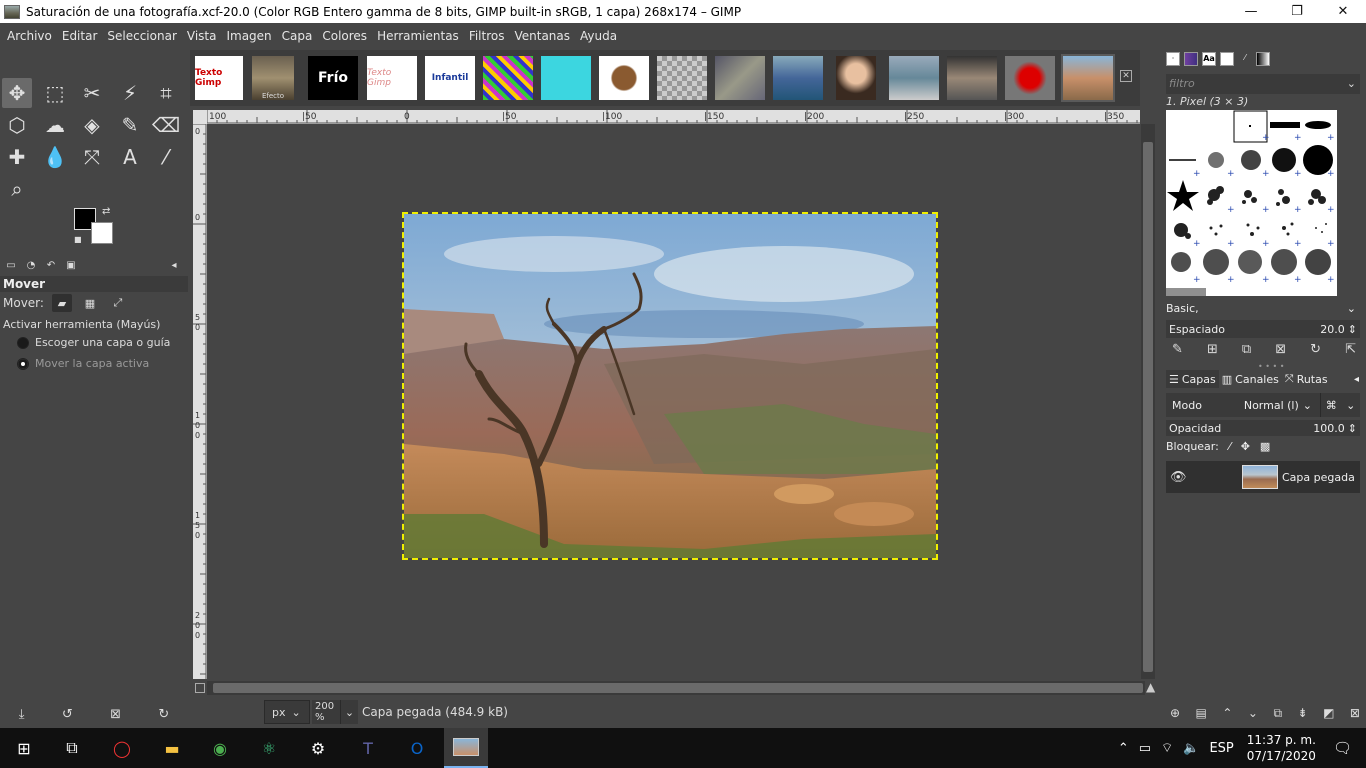 This screenshot has width=1366, height=768. I want to click on close-button: ✕, so click(1343, 11).